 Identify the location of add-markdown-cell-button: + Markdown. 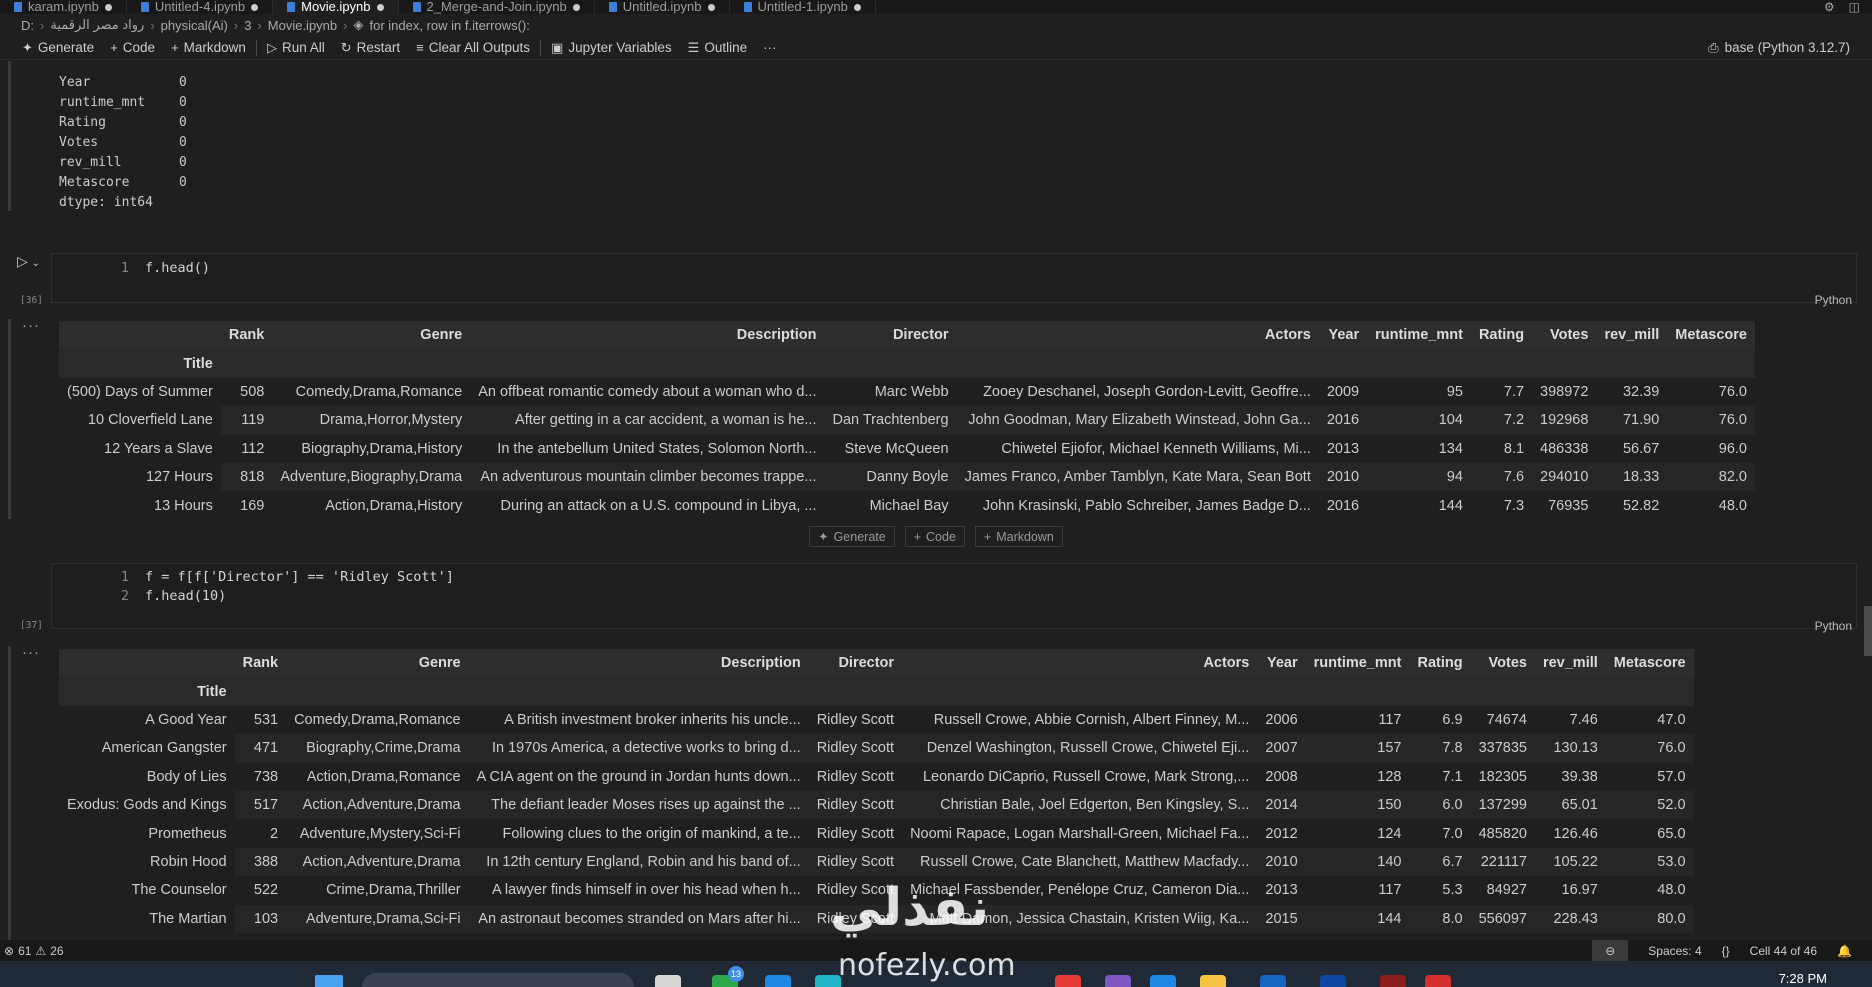
(1018, 536).